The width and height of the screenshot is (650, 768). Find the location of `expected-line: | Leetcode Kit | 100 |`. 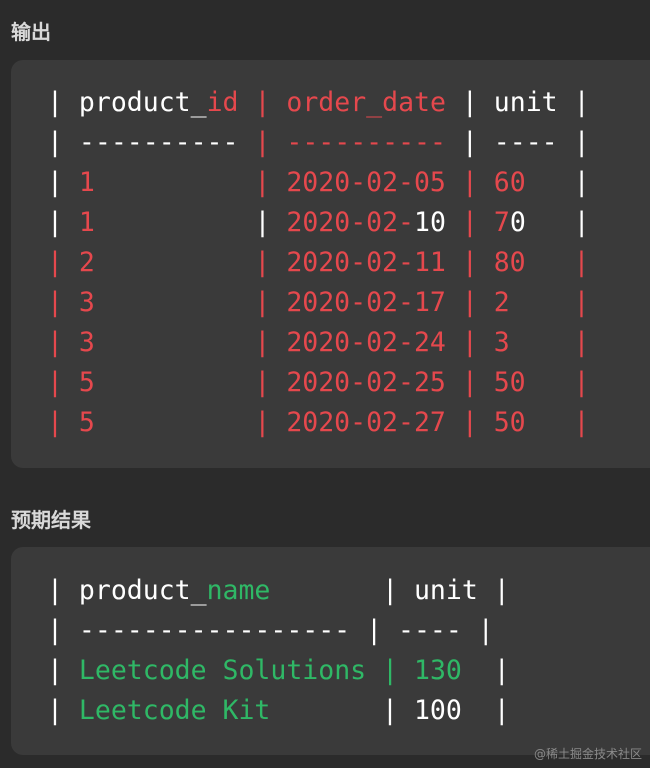

expected-line: | Leetcode Kit | 100 | is located at coordinates (278, 711).